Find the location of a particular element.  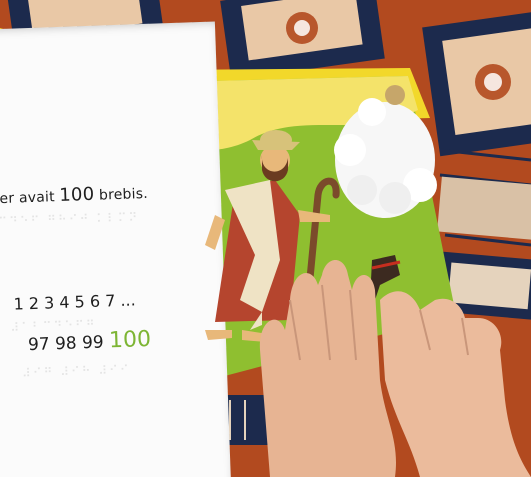

hand-icon is located at coordinates (328, 368).